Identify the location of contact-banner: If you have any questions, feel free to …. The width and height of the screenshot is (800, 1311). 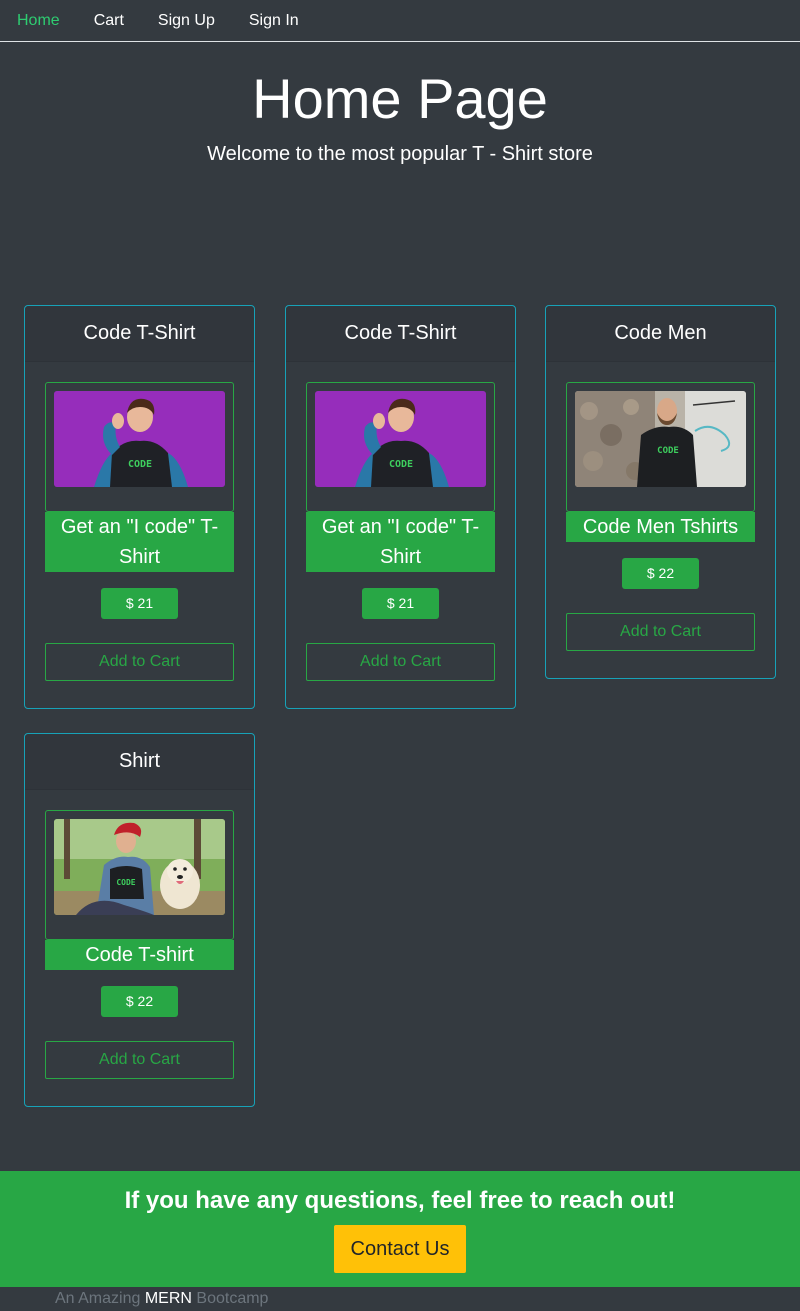
(400, 1229).